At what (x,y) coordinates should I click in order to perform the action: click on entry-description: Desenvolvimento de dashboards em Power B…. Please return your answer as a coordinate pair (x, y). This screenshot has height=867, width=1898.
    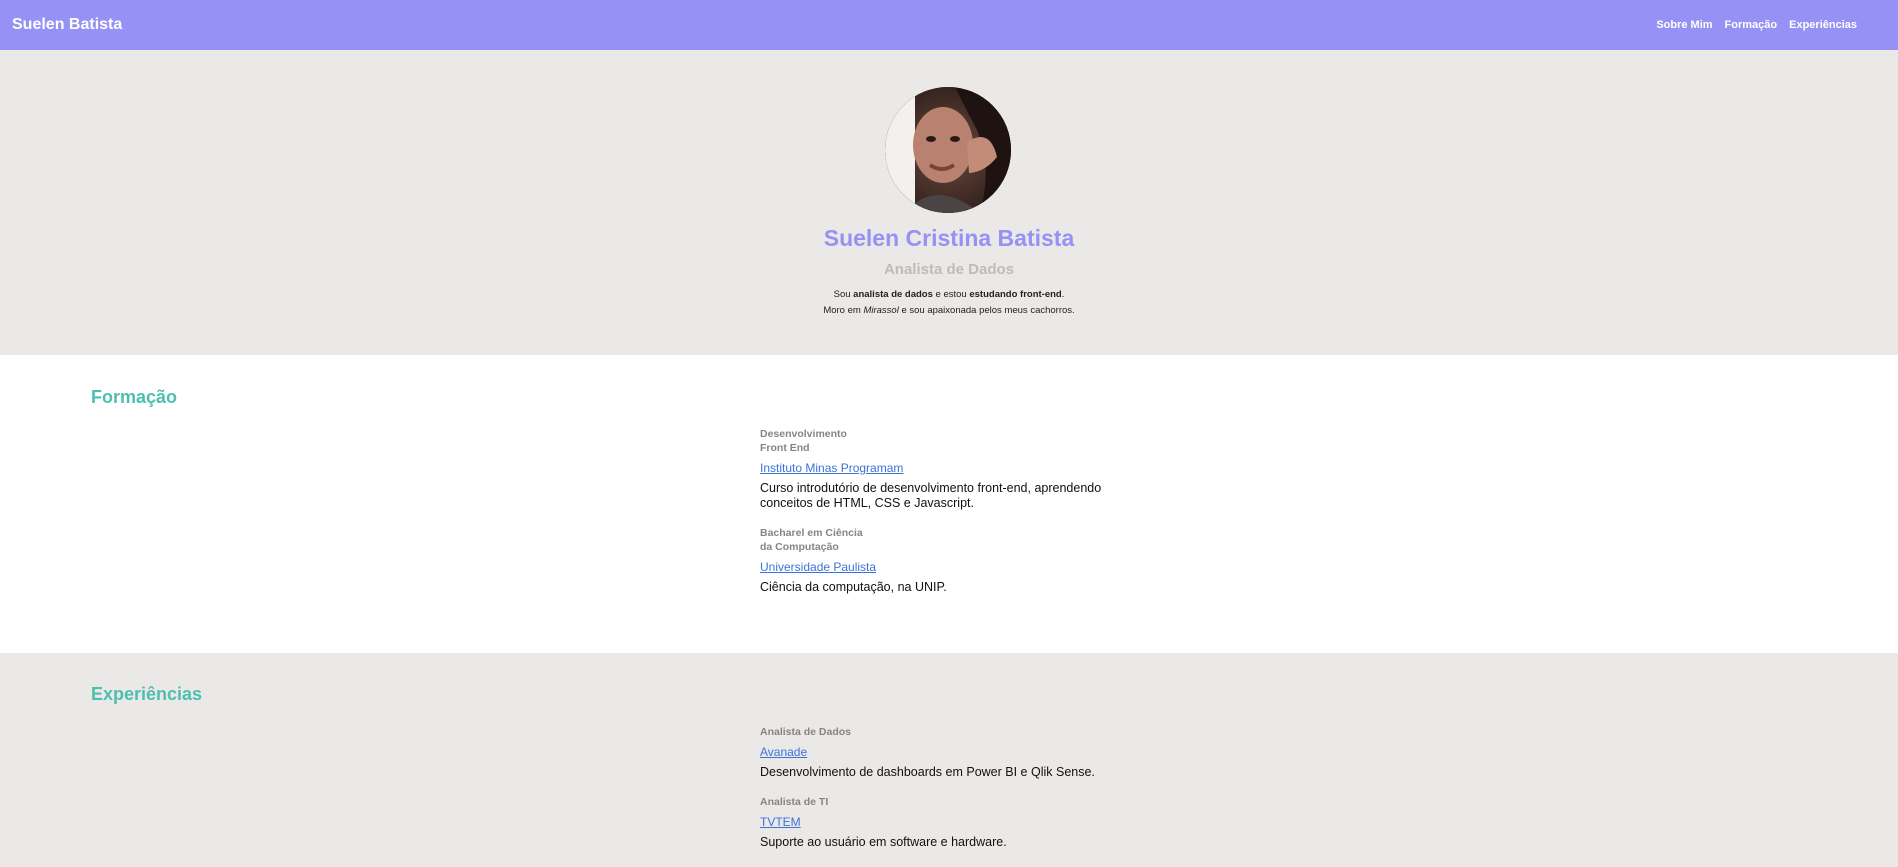
    Looking at the image, I should click on (927, 772).